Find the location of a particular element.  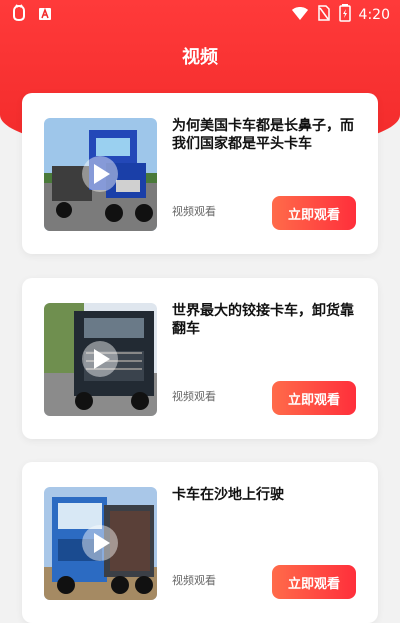

video-title: 世界最大的铰接卡车，卸货靠翻车 is located at coordinates (263, 320).